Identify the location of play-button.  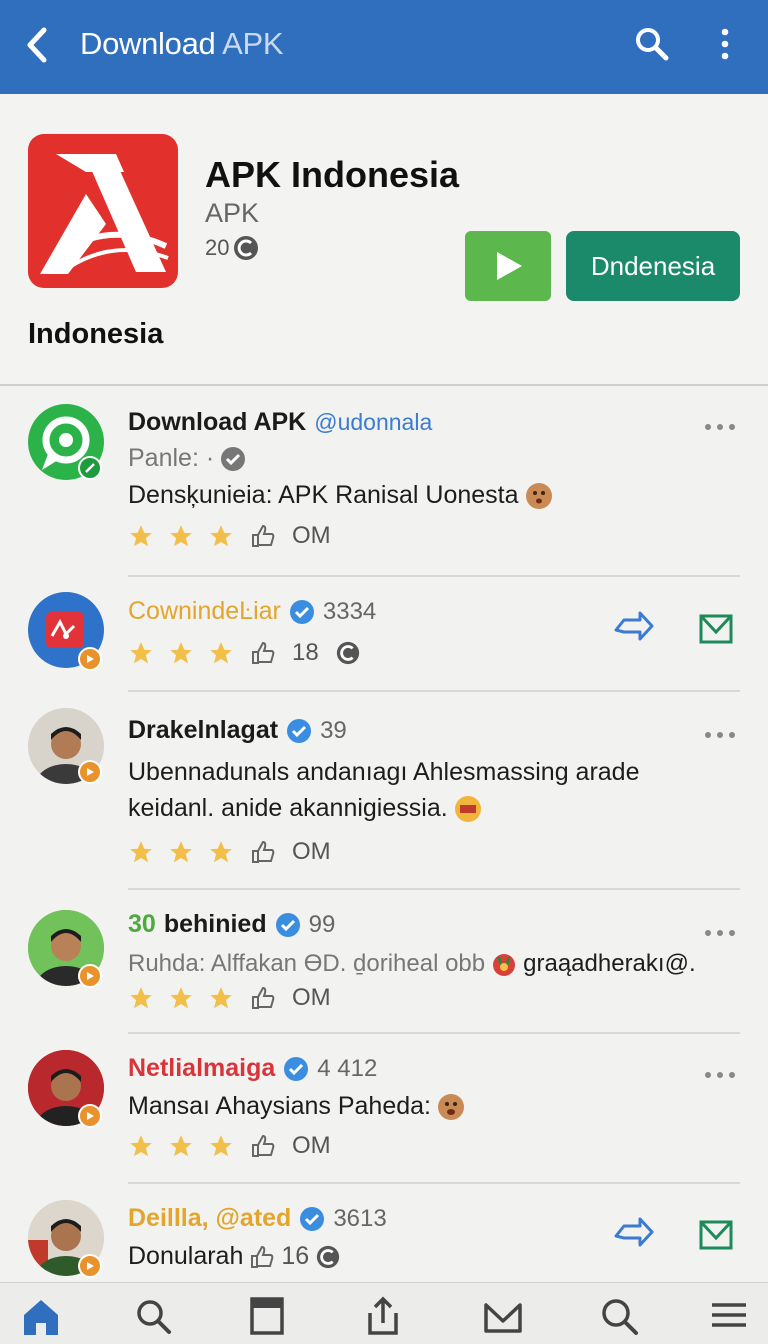
(508, 266).